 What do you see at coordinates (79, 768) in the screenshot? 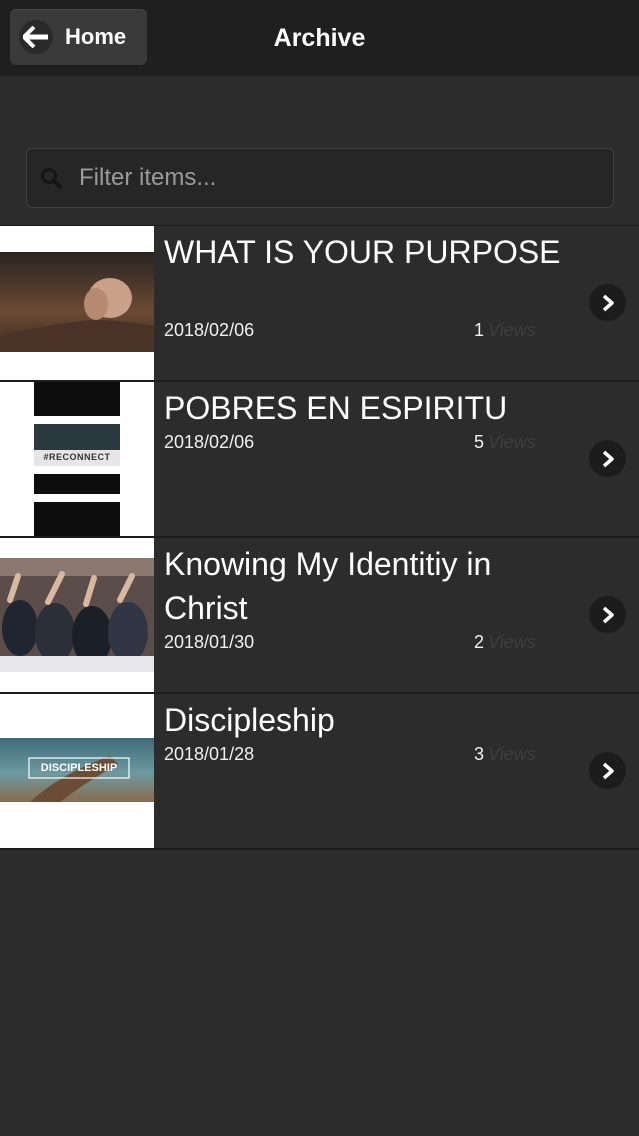
I see `thumbnail-caption: DISCIPLESHIP` at bounding box center [79, 768].